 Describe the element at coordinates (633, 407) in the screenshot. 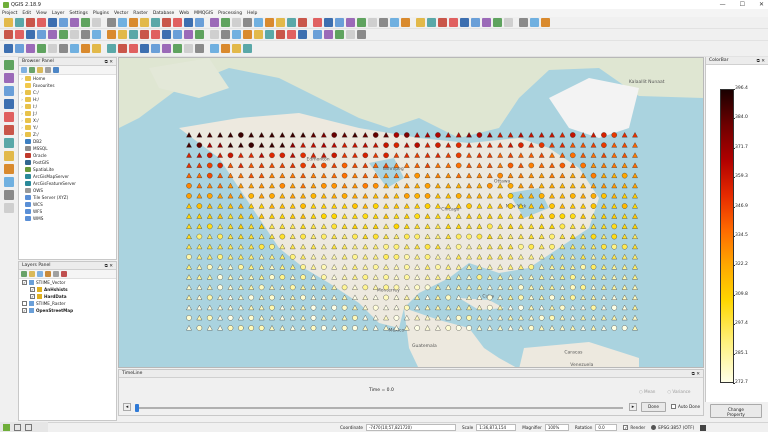

I see `step-forward-button: ▸` at that location.